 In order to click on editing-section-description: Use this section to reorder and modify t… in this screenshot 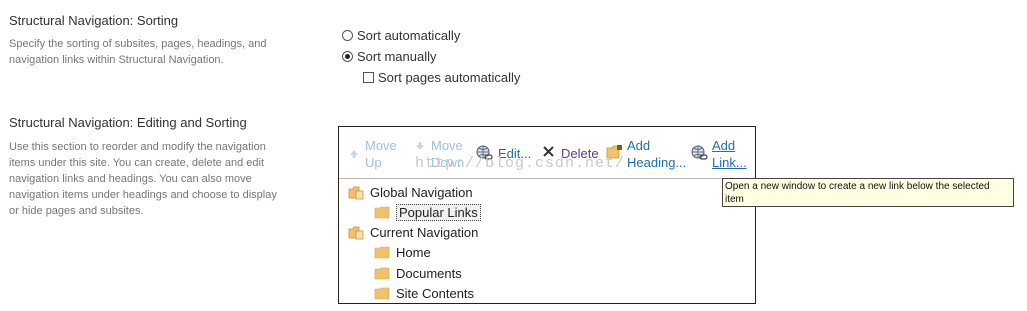, I will do `click(143, 179)`.